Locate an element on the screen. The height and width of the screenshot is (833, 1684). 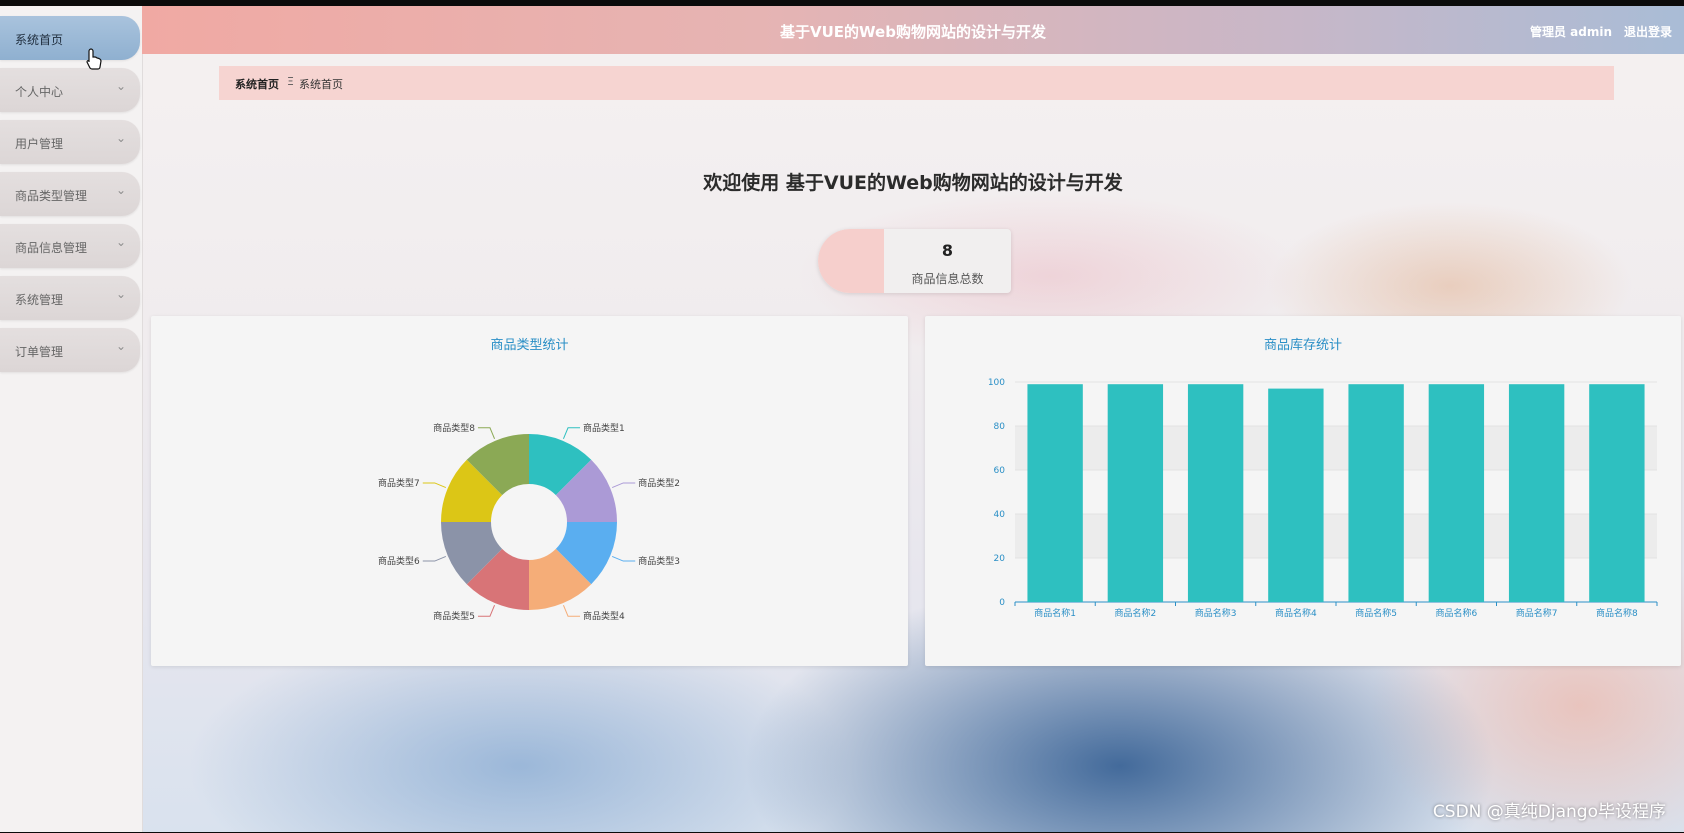
y-tick-label: 0 is located at coordinates (1002, 603).